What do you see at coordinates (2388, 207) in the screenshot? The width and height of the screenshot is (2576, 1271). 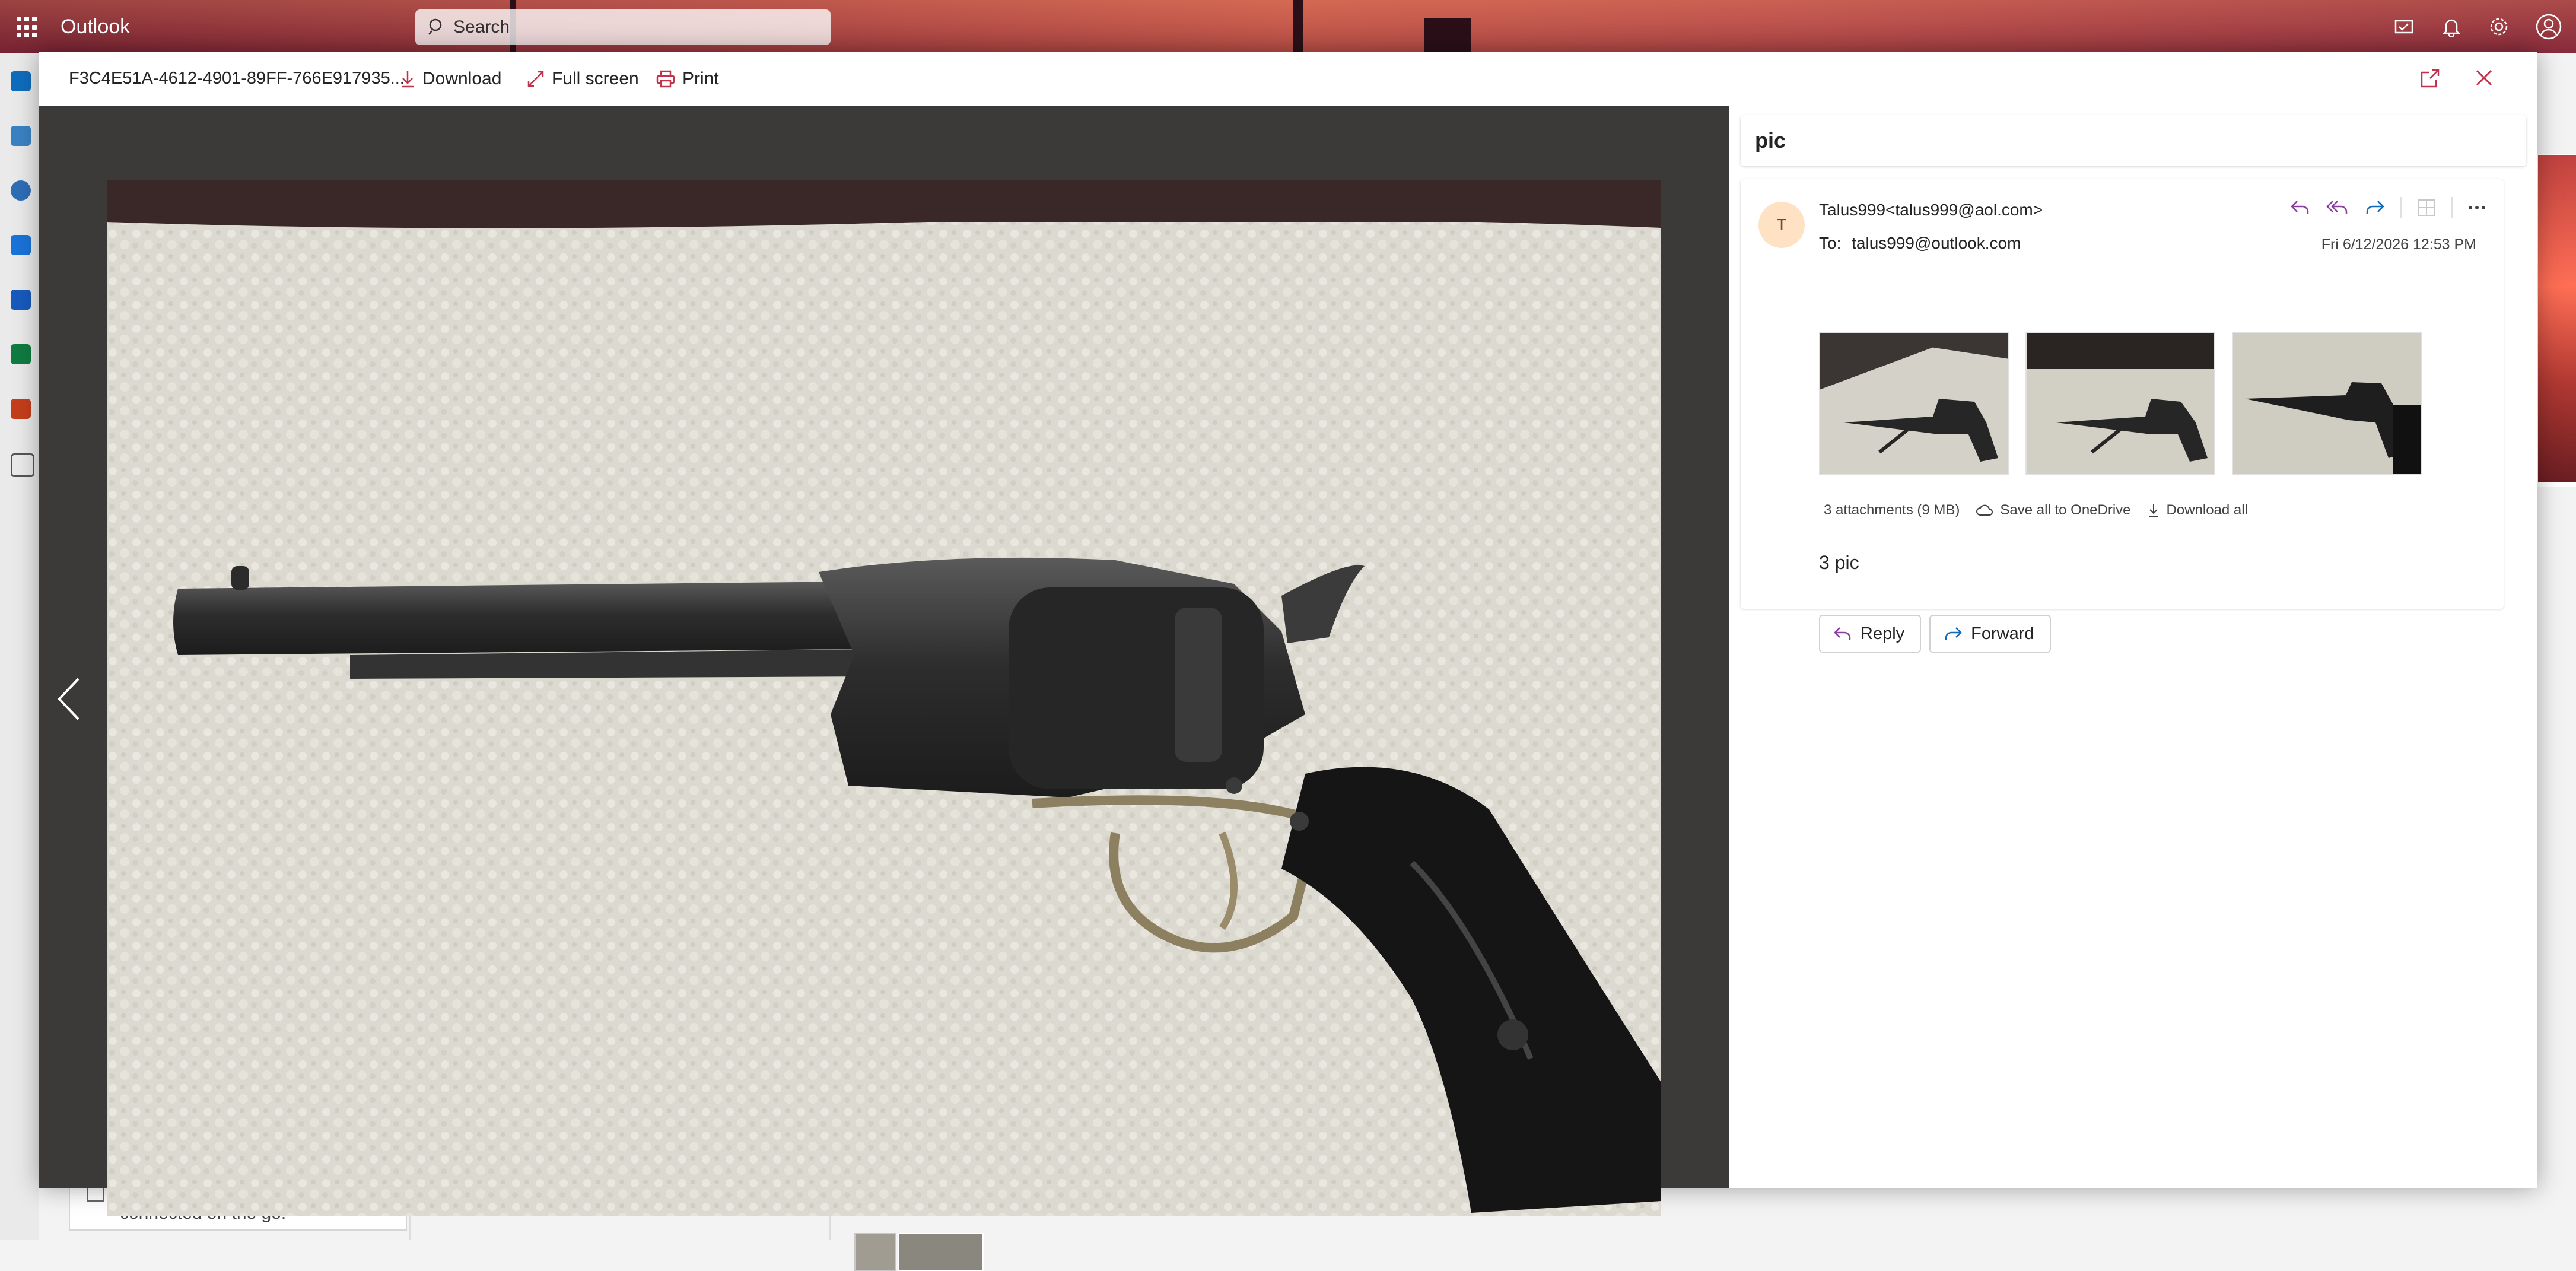 I see `message-actions` at bounding box center [2388, 207].